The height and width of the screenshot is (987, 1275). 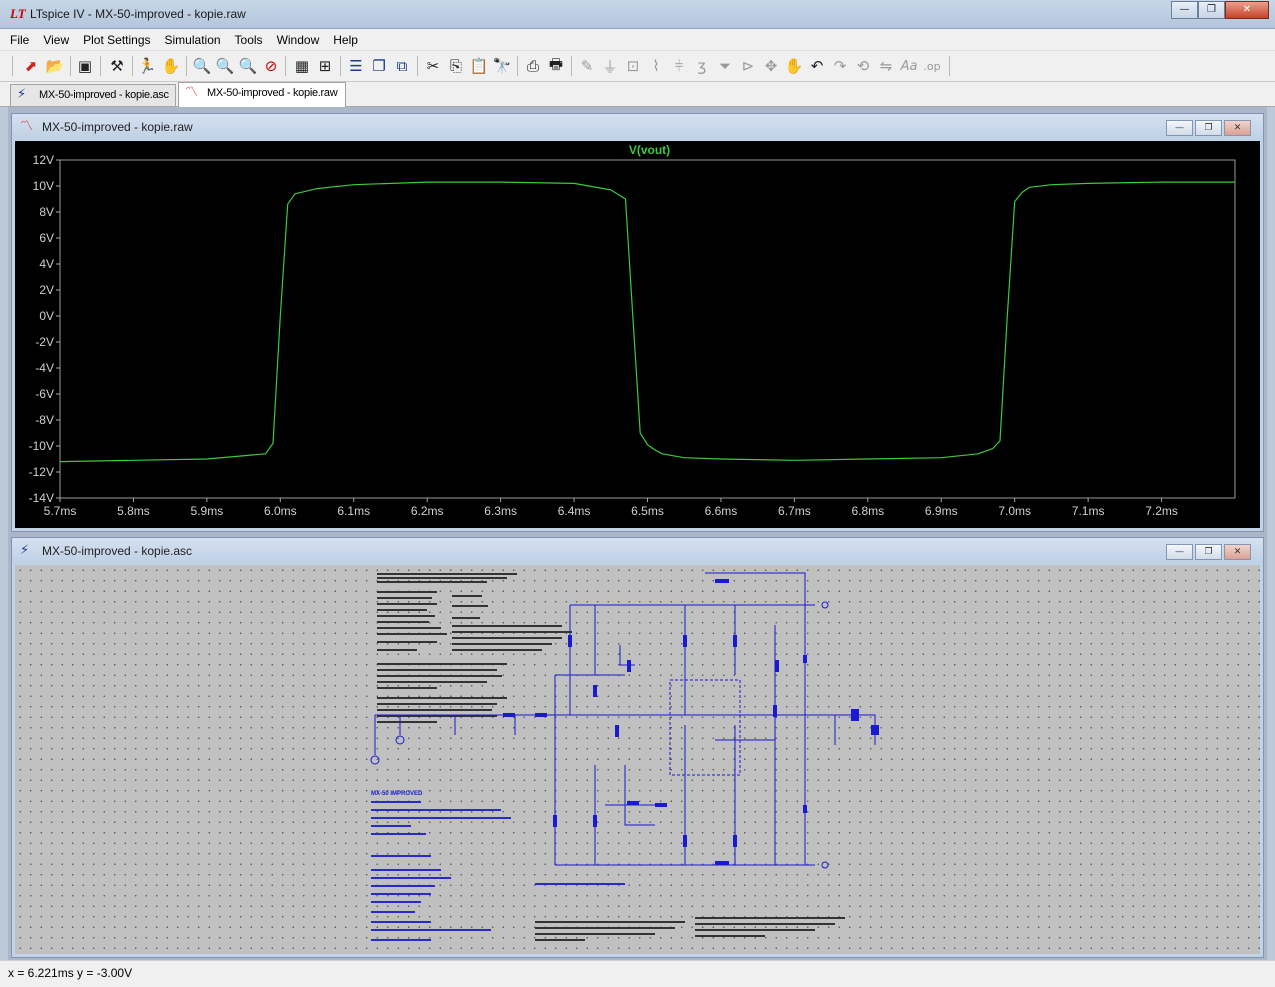 I want to click on print-icon: 🖶, so click(x=556, y=66).